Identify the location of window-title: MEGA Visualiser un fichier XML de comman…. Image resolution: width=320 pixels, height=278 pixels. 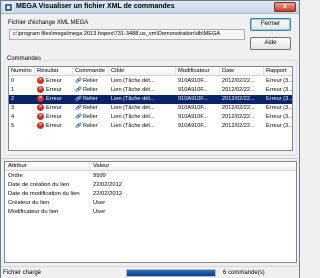
(95, 6).